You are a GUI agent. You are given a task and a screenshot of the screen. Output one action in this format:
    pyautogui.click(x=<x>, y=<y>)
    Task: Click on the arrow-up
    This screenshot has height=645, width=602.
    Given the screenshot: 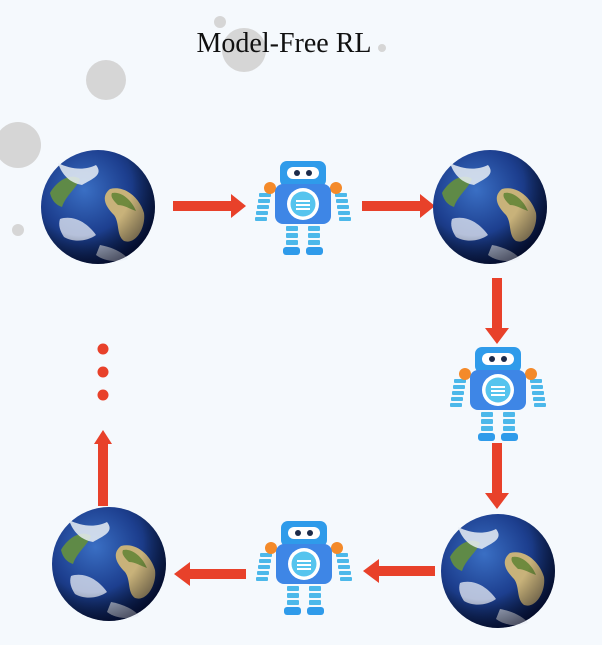 What is the action you would take?
    pyautogui.click(x=103, y=468)
    